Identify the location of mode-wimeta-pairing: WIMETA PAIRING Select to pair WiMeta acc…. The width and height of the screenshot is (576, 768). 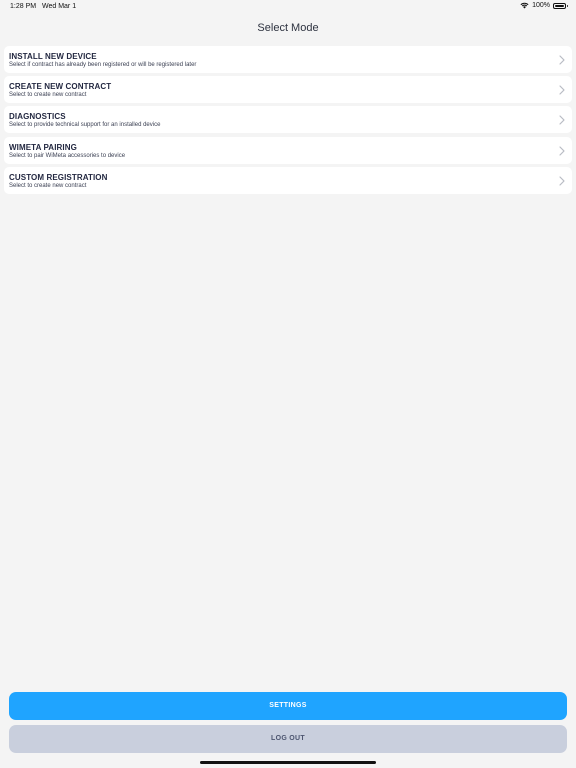
(288, 150).